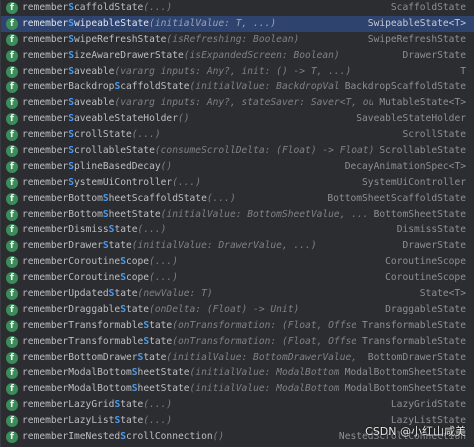  Describe the element at coordinates (114, 151) in the screenshot. I see `signature-post: crollableState` at that location.